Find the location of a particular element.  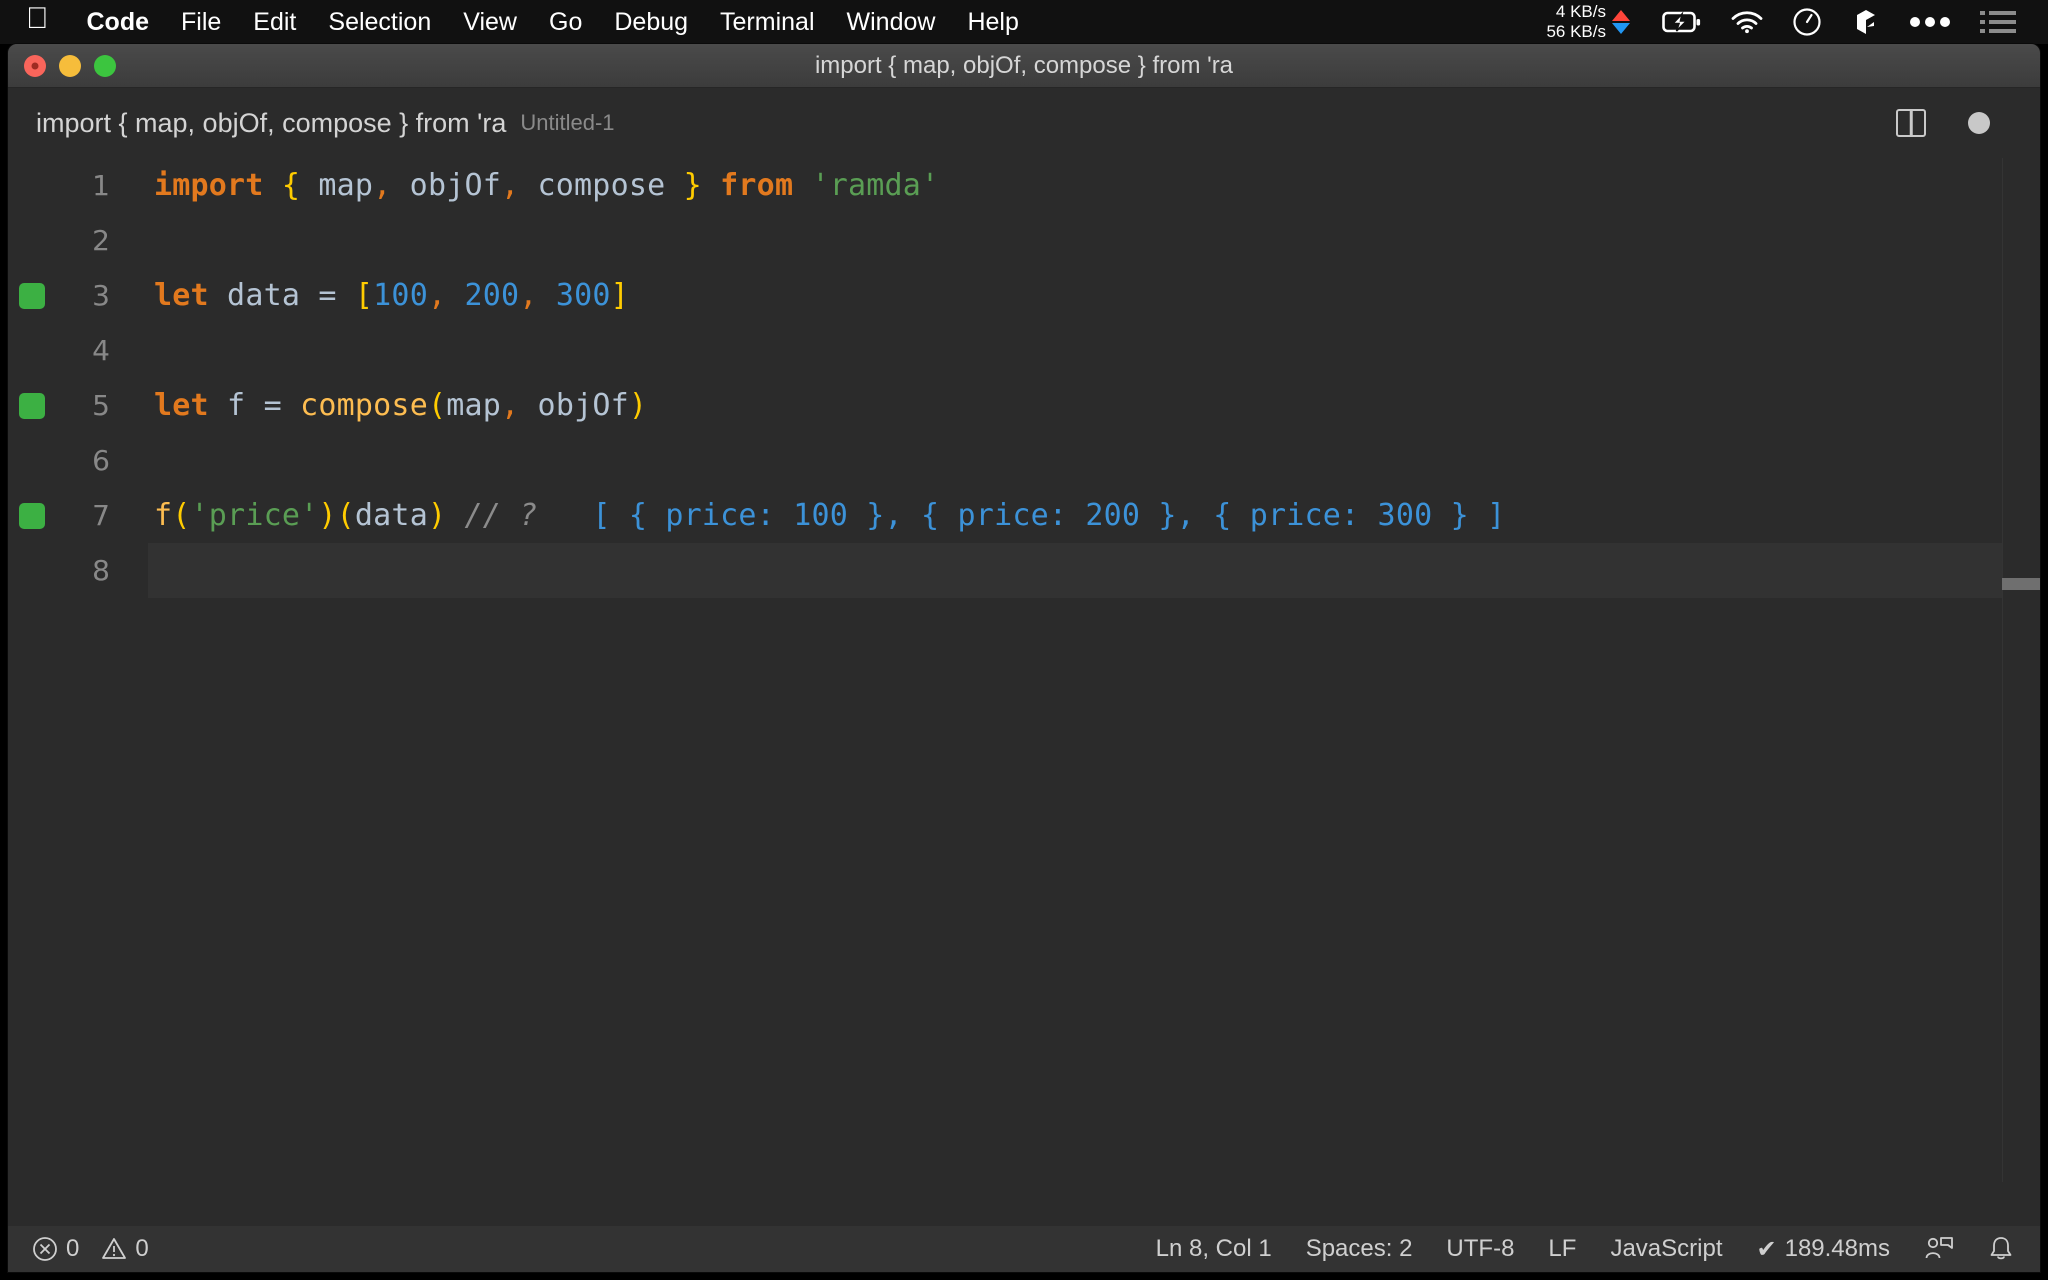

language-mode: JavaScript is located at coordinates (1666, 1249).